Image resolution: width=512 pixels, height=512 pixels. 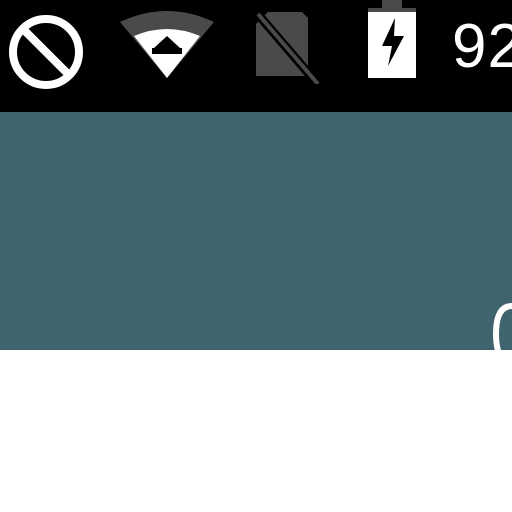 What do you see at coordinates (482, 46) in the screenshot?
I see `battery-percentage: 92` at bounding box center [482, 46].